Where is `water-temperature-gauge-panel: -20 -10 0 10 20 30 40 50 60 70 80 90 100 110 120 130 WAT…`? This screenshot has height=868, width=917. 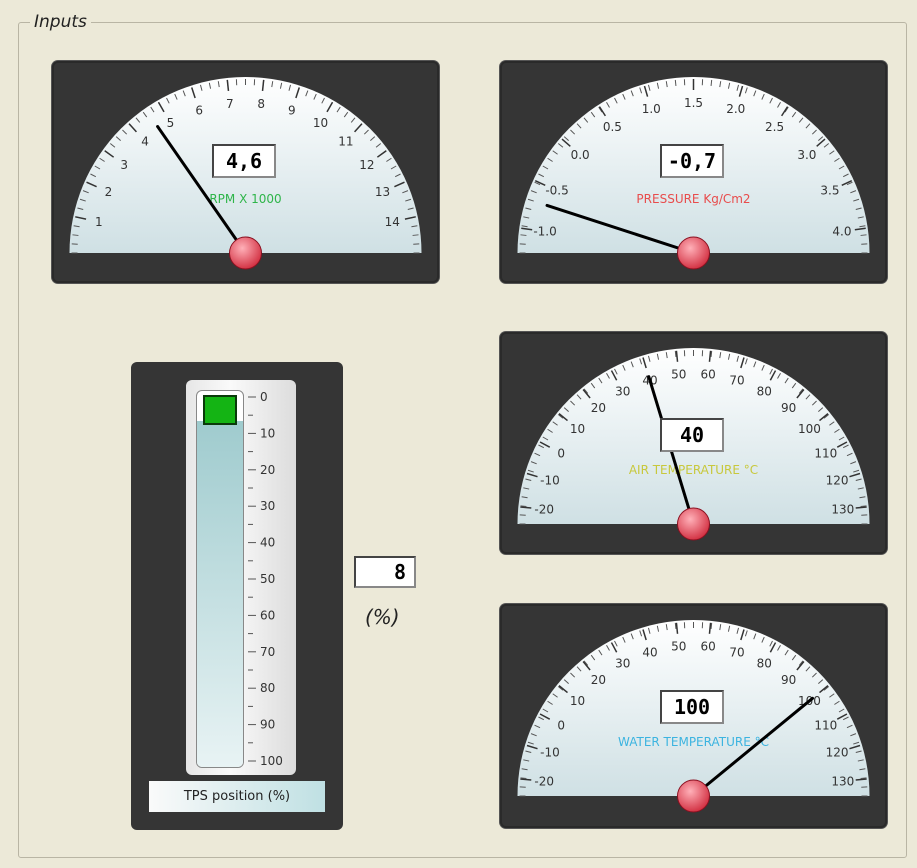
water-temperature-gauge-panel: -20 -10 0 10 20 30 40 50 60 70 80 90 100 110 120 130 WAT… is located at coordinates (693, 716).